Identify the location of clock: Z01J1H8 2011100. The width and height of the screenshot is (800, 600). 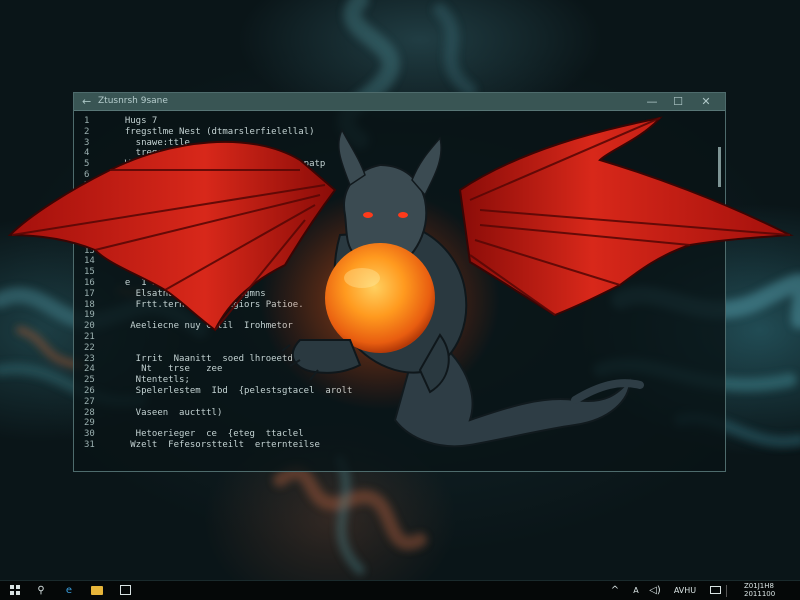
(770, 591).